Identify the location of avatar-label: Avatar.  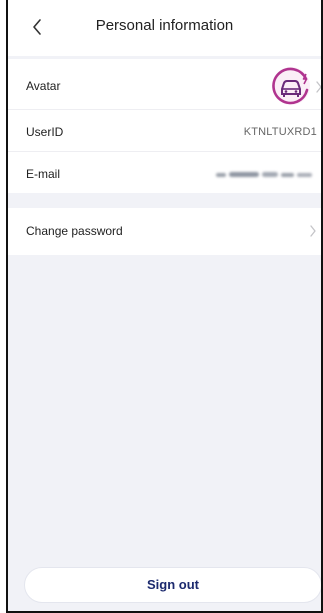
(43, 86).